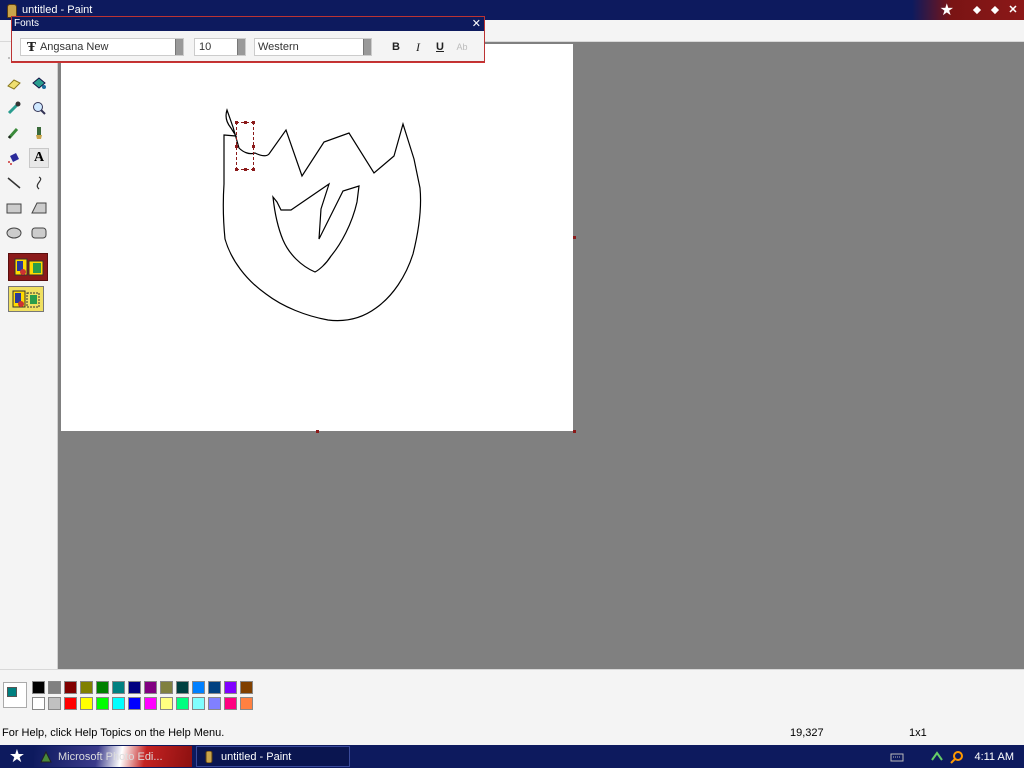  I want to click on taskbar-item-paint: untitled - Paint, so click(273, 756).